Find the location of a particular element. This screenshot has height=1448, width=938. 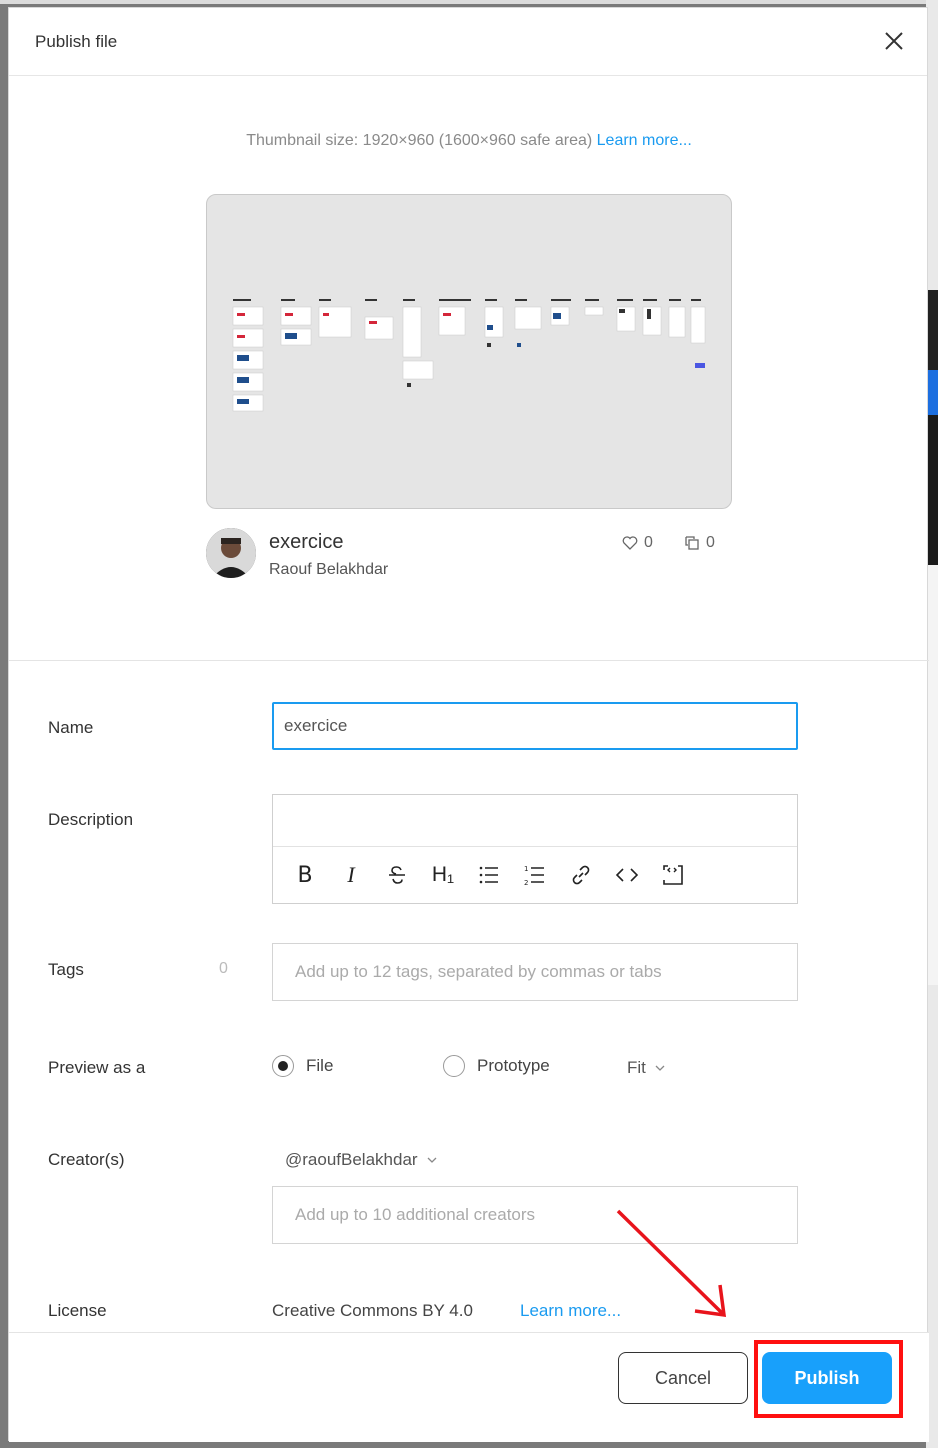

italic-button: I is located at coordinates (351, 875).